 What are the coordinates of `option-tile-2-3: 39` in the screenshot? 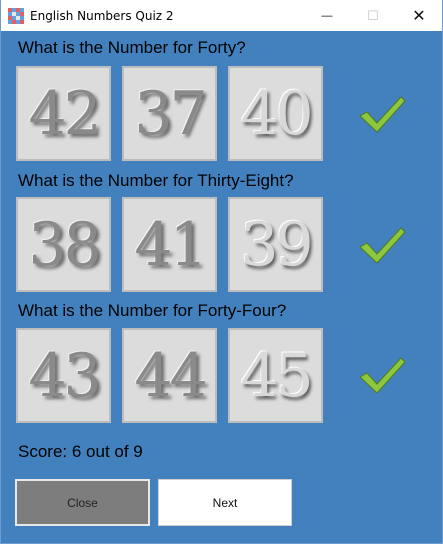 It's located at (275, 244).